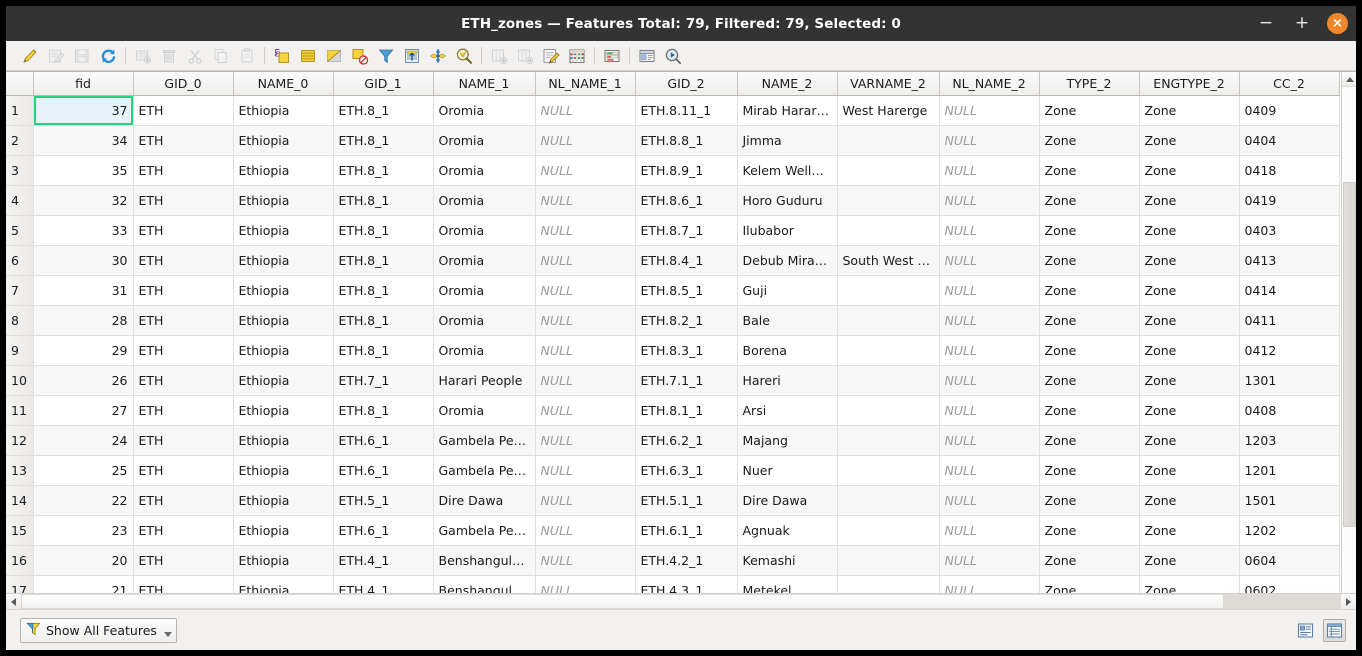  I want to click on pan-to-selected-icon, so click(438, 56).